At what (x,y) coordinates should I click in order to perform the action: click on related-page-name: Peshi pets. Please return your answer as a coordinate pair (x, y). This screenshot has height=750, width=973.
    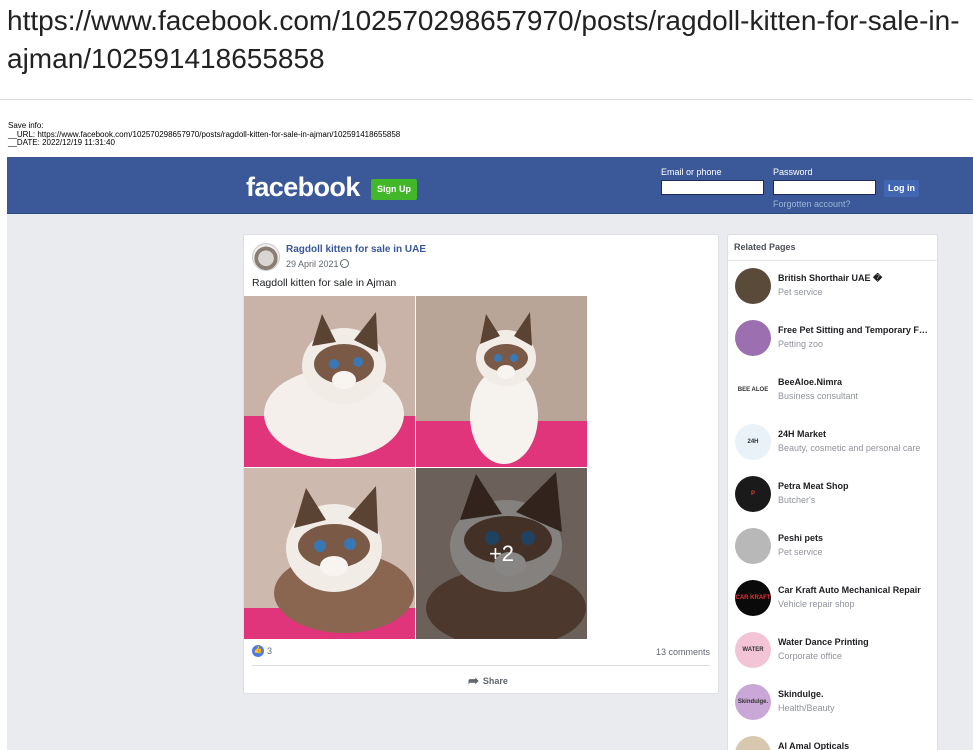
    Looking at the image, I should click on (854, 538).